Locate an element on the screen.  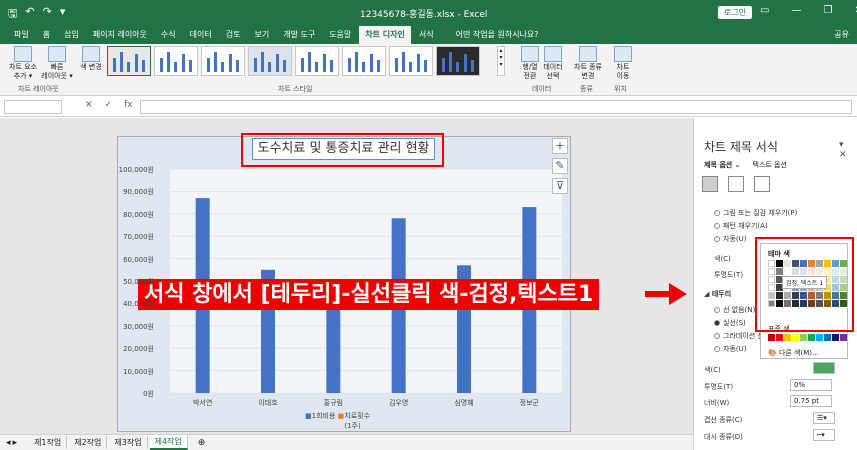
tab-format: 서식 is located at coordinates (426, 35).